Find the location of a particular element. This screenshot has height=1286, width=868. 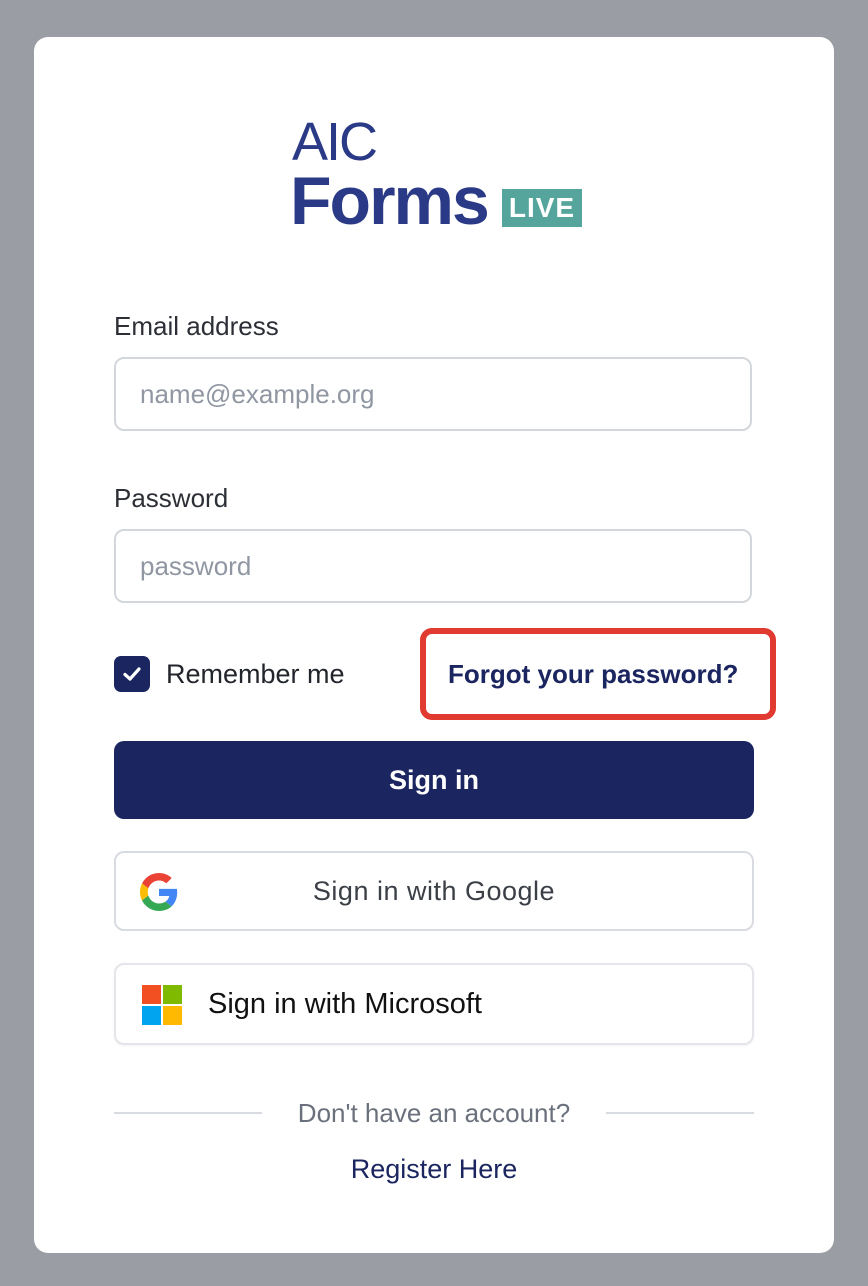

logo-live-badge: LIVE is located at coordinates (542, 208).